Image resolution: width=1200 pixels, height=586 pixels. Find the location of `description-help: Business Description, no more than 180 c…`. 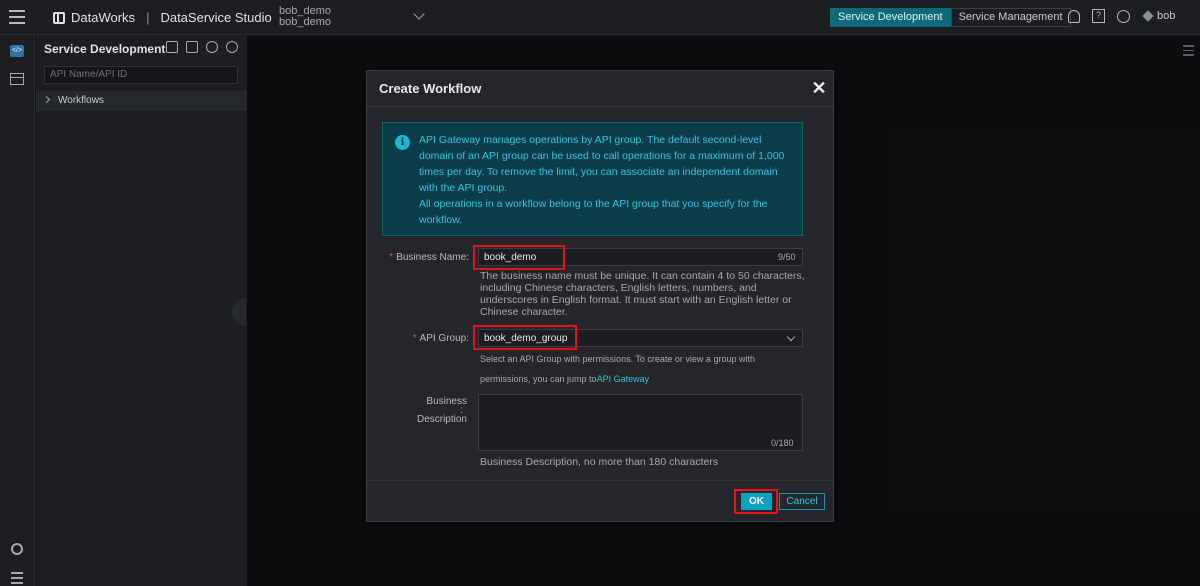

description-help: Business Description, no more than 180 c… is located at coordinates (599, 462).